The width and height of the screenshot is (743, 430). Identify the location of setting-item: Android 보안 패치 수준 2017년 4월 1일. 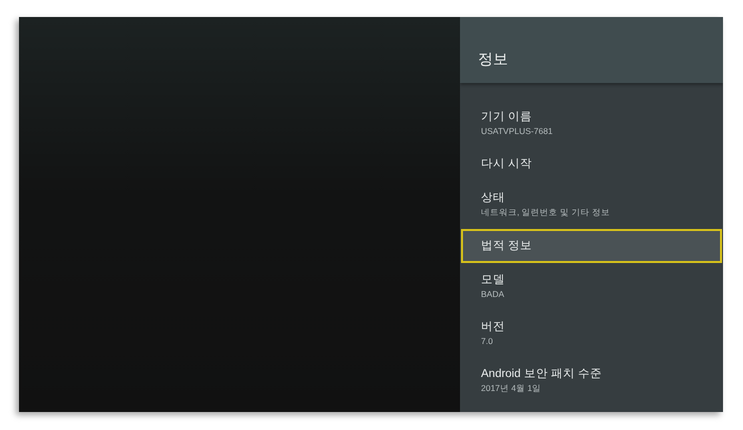
(591, 380).